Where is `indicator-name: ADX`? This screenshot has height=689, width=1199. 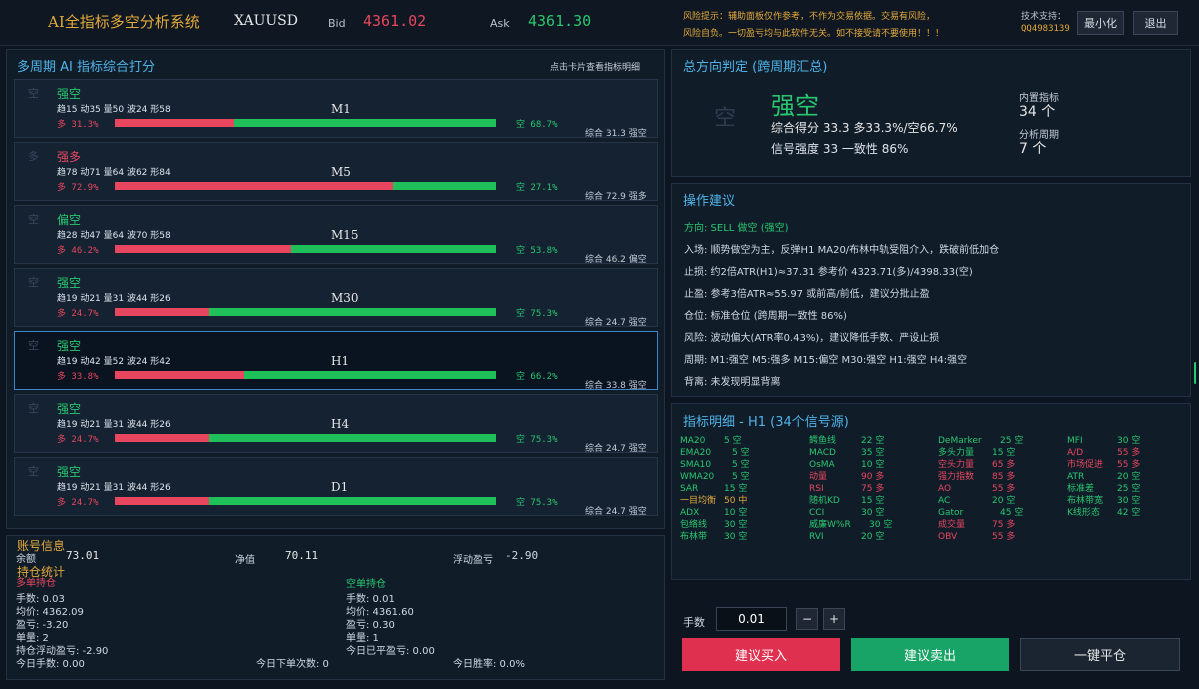
indicator-name: ADX is located at coordinates (690, 513).